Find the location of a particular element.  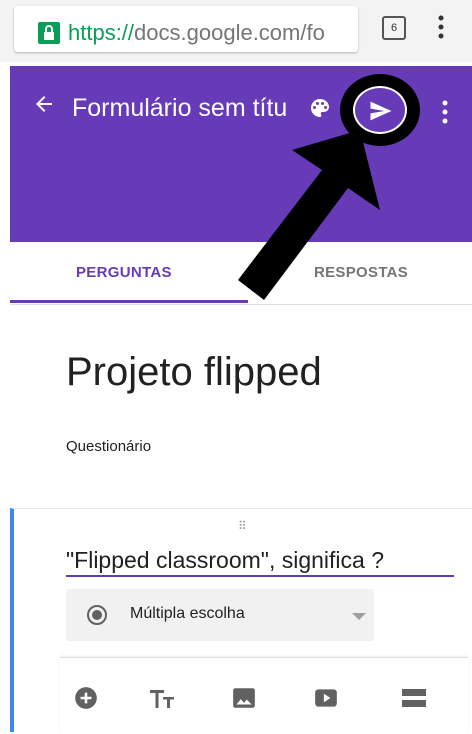

send-button is located at coordinates (380, 110).